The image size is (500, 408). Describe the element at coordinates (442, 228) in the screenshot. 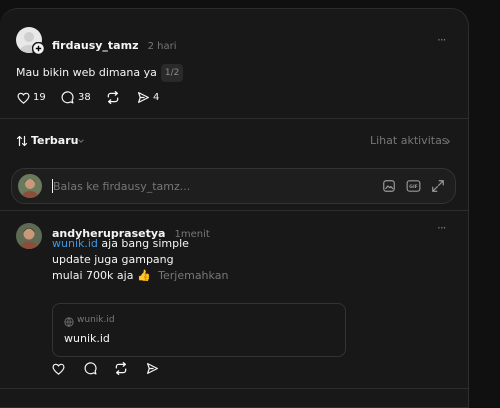

I see `comment-more-button: ···` at that location.